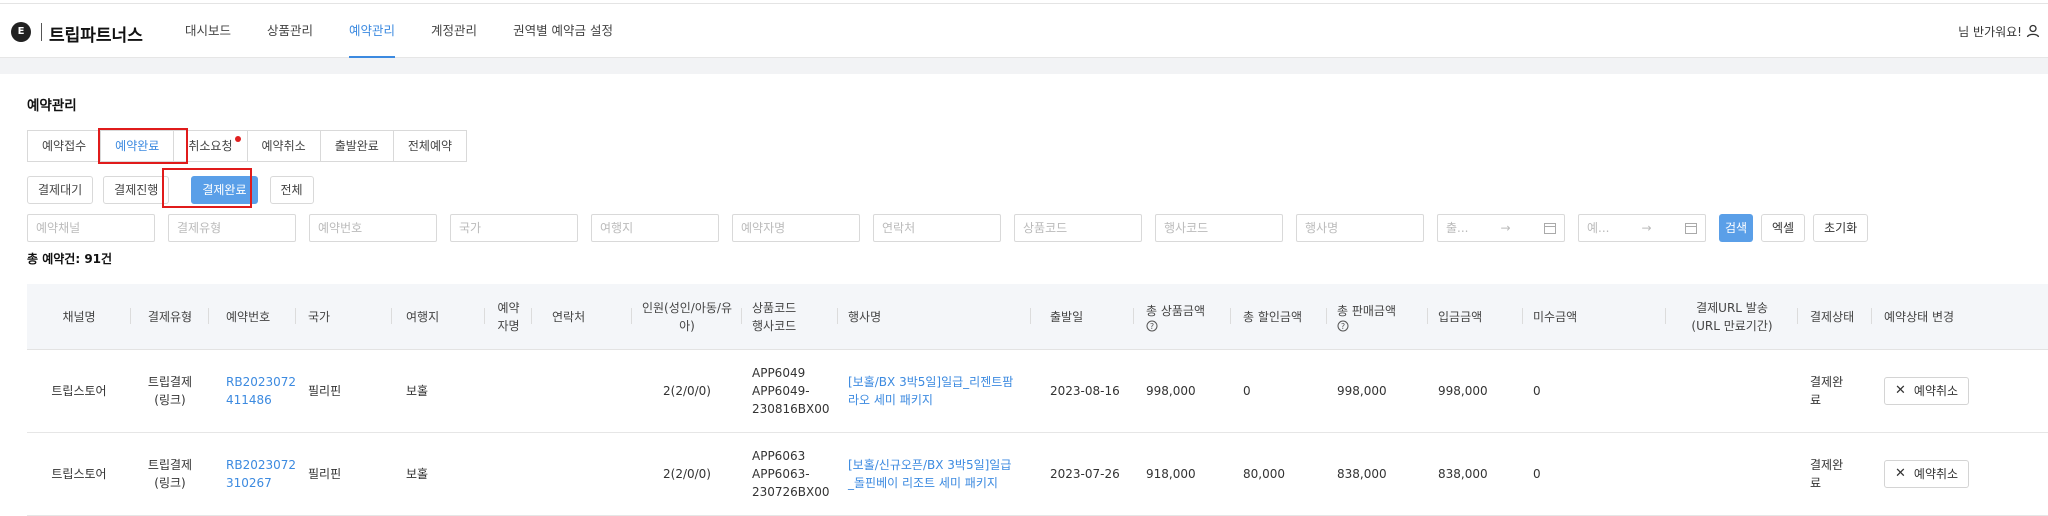 The image size is (2048, 516). I want to click on tab-label: 취소요청, so click(210, 146).